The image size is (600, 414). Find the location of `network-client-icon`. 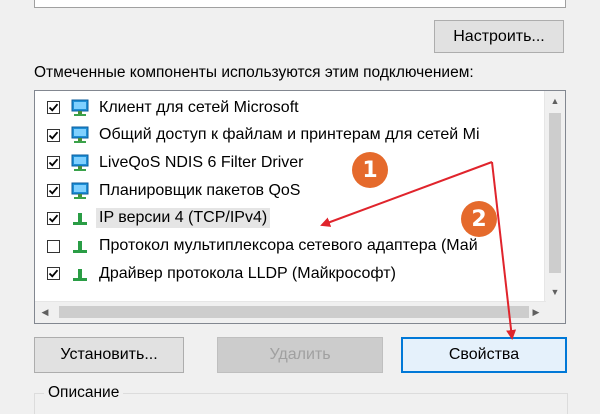

network-client-icon is located at coordinates (80, 107).